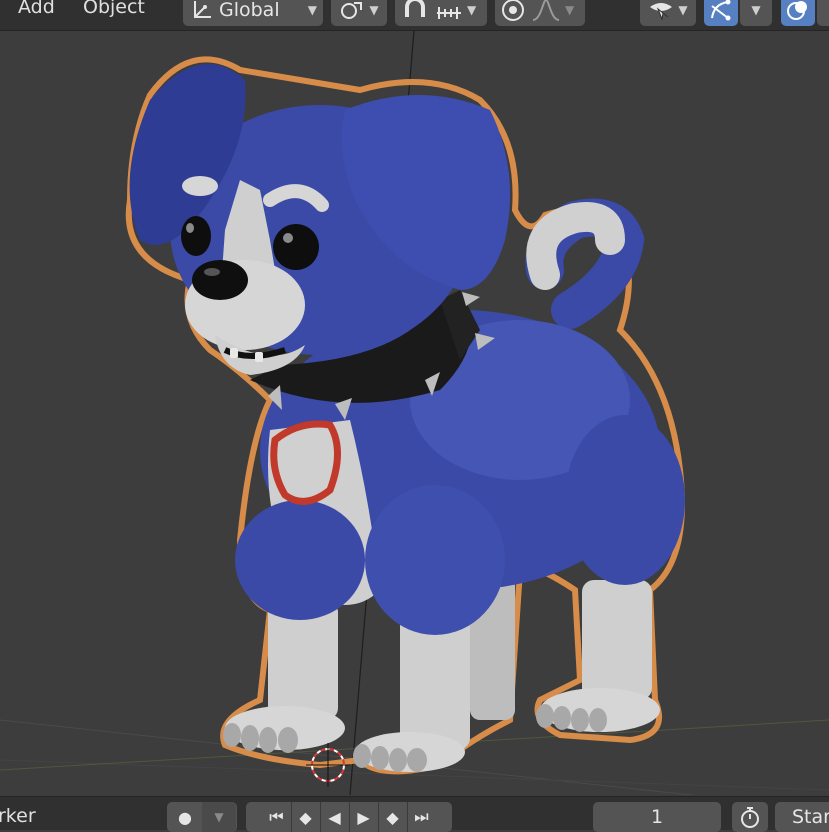 The height and width of the screenshot is (832, 829). What do you see at coordinates (797, 10) in the screenshot?
I see `overlay-icon` at bounding box center [797, 10].